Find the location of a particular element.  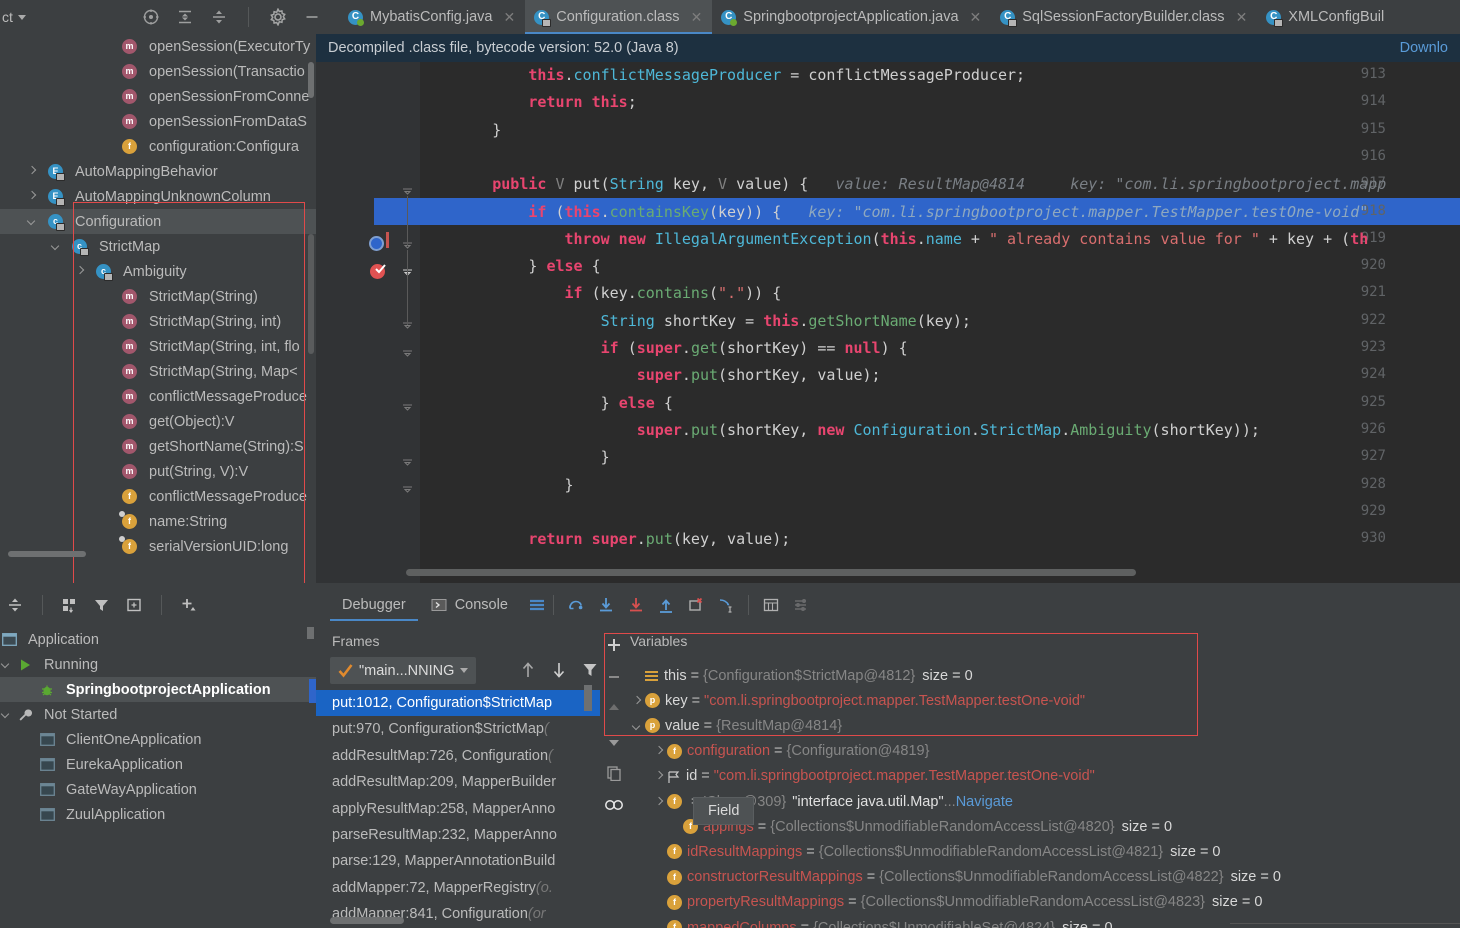

frame-row: parse:129, MapperAnnotationBuild is located at coordinates (458, 861).